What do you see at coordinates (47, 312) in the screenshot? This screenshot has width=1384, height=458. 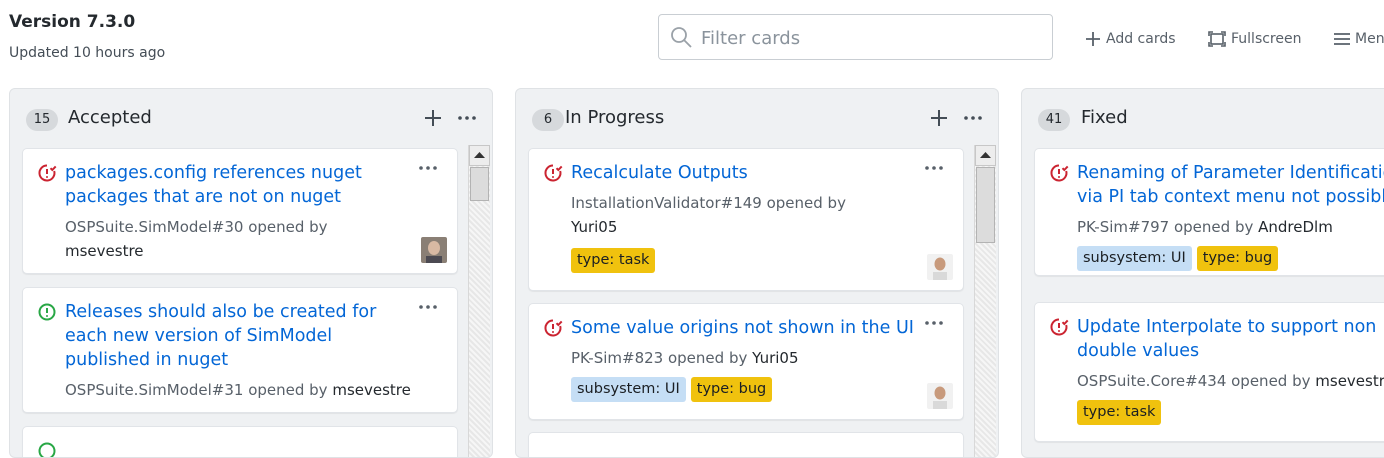 I see `open-issue-icon` at bounding box center [47, 312].